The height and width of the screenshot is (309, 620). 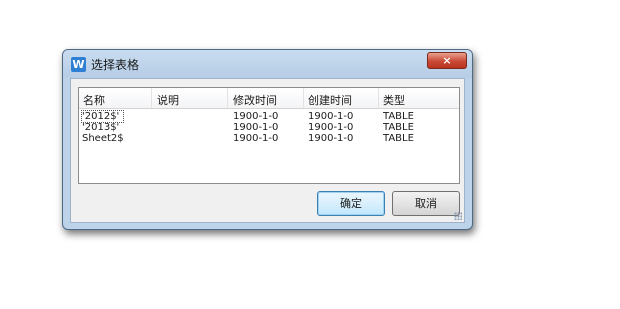 I want to click on list-header: 名称 说明 修改时间 创建时间 类型, so click(x=269, y=98).